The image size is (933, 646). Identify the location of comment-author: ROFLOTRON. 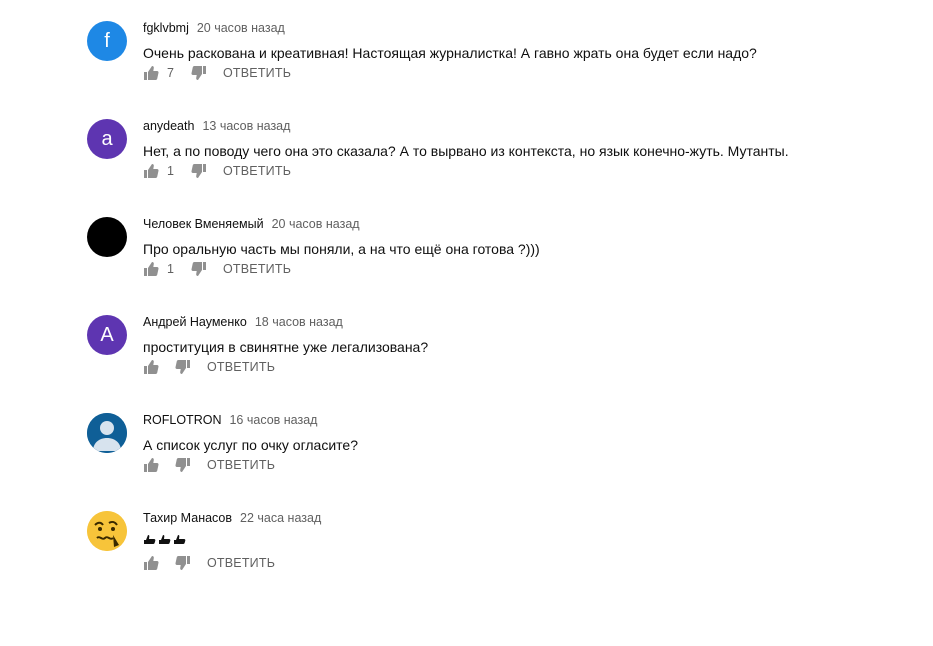
(182, 420).